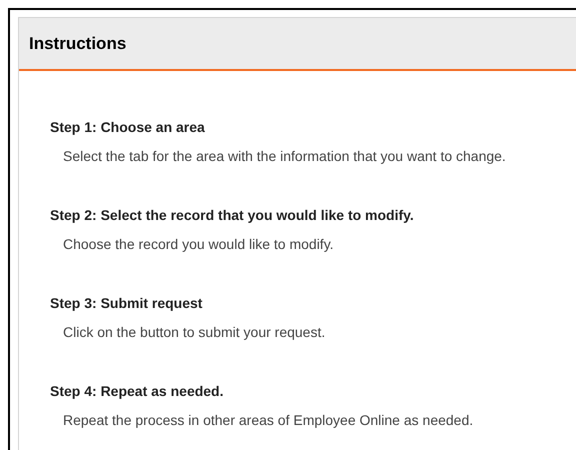 Image resolution: width=576 pixels, height=450 pixels. I want to click on step-title: Step 1: Choose an area, so click(128, 127).